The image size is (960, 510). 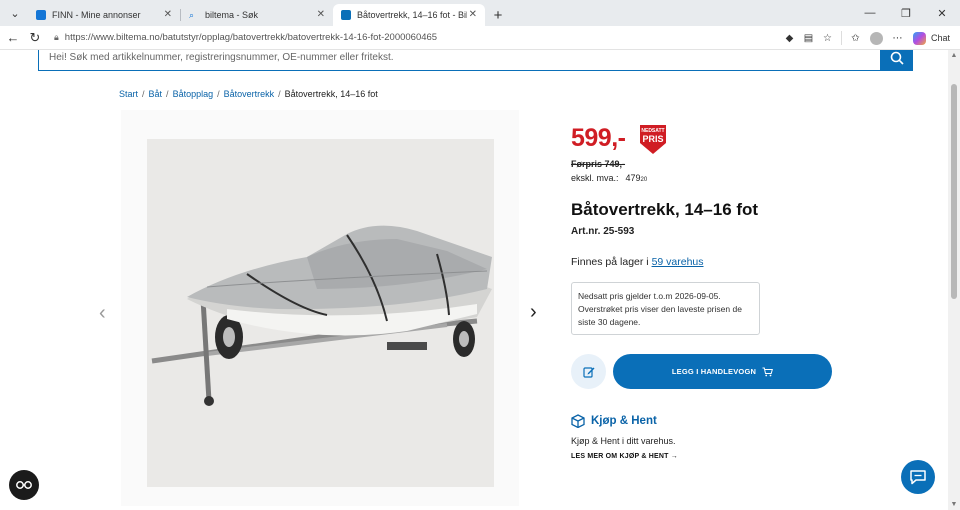 What do you see at coordinates (768, 371) in the screenshot?
I see `cart-icon` at bounding box center [768, 371].